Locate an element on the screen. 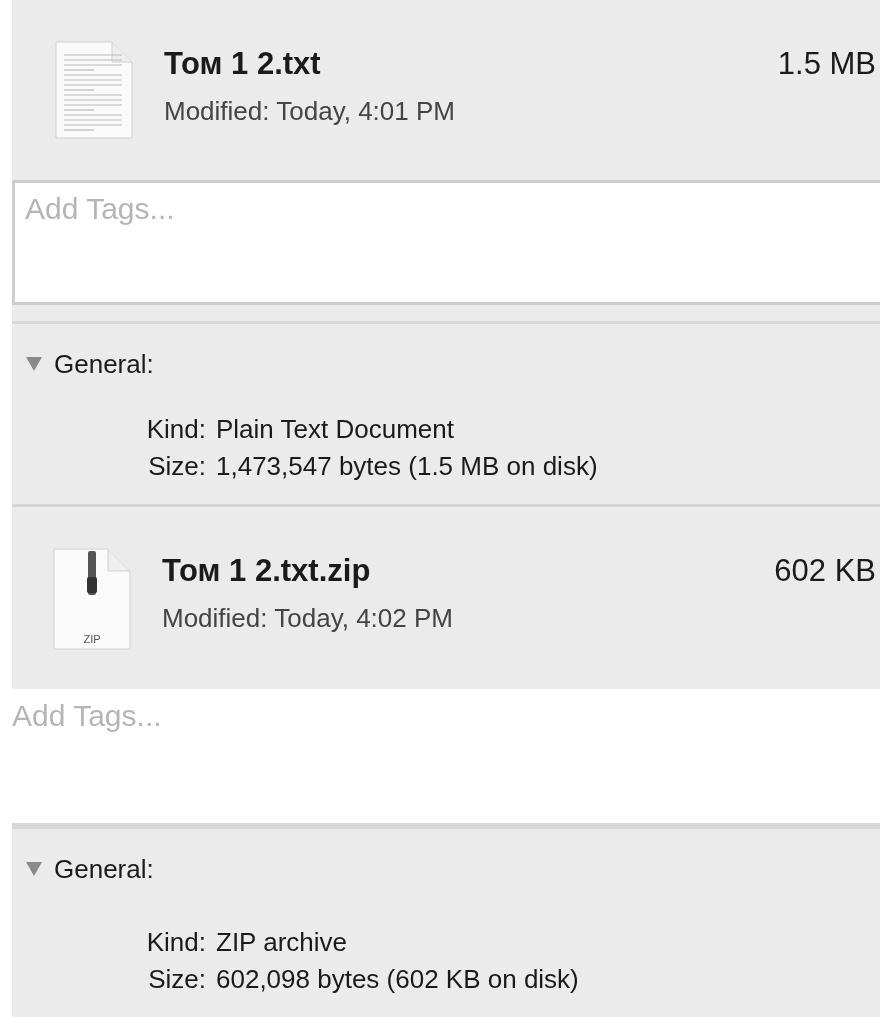 The image size is (880, 1036). file-type-label: ZIP is located at coordinates (92, 639).